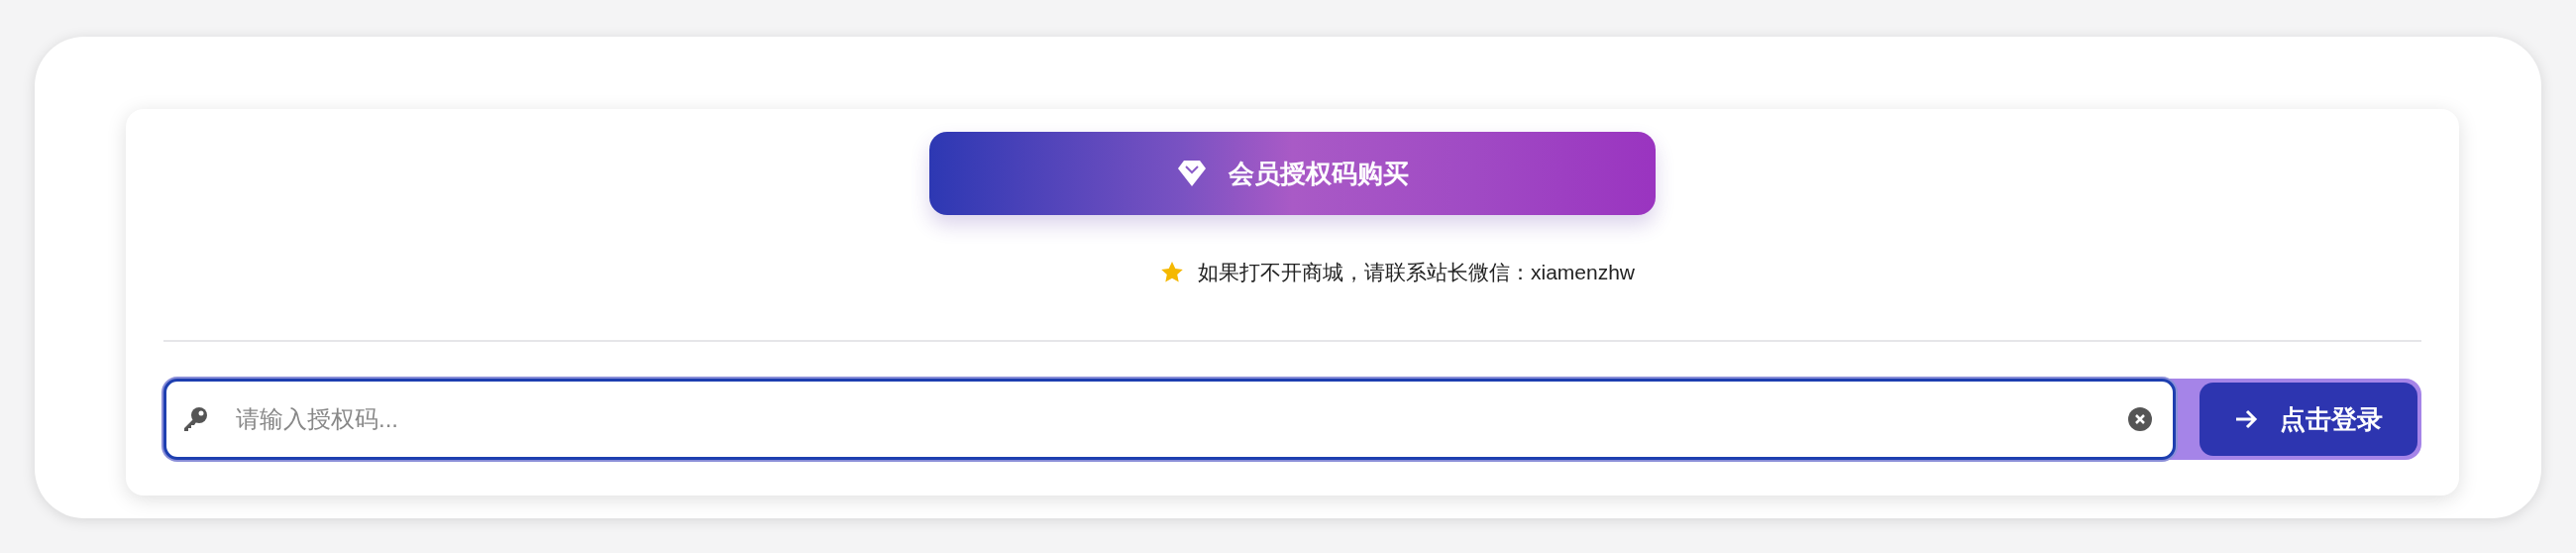 The width and height of the screenshot is (2576, 553). What do you see at coordinates (1172, 272) in the screenshot?
I see `star-icon` at bounding box center [1172, 272].